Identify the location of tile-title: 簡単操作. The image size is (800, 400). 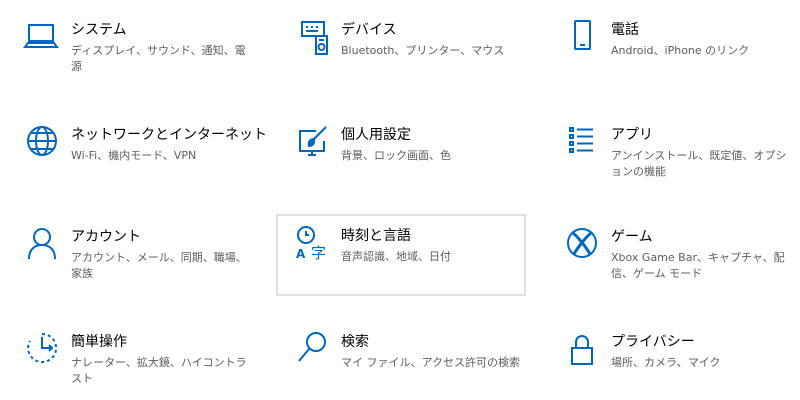
(99, 342).